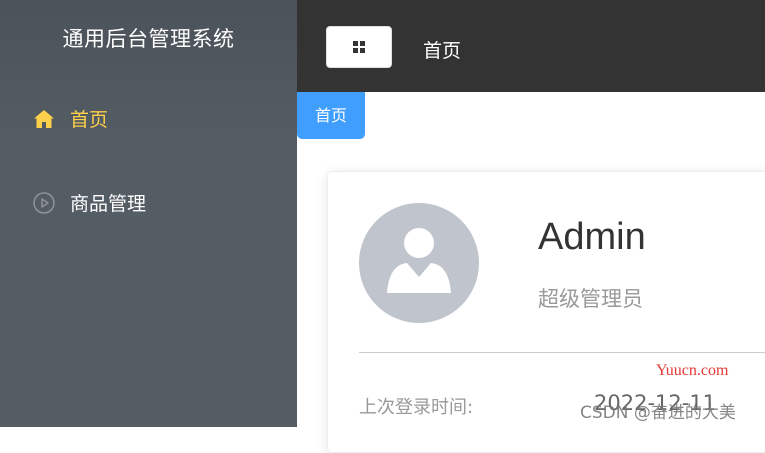 The height and width of the screenshot is (453, 765). What do you see at coordinates (692, 370) in the screenshot?
I see `site-watermark: Yuucn.com` at bounding box center [692, 370].